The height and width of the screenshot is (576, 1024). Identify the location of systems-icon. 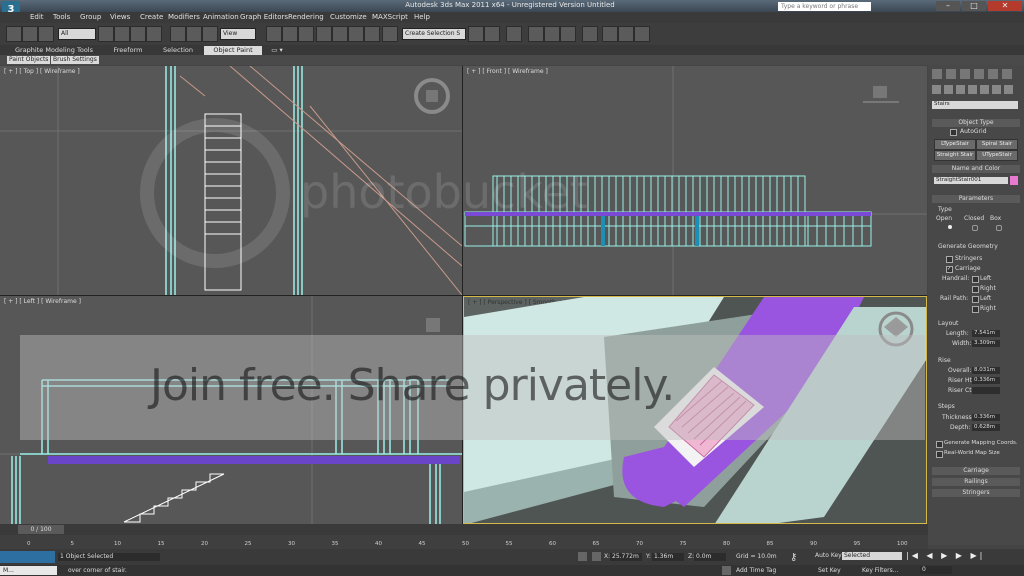
(1008, 89).